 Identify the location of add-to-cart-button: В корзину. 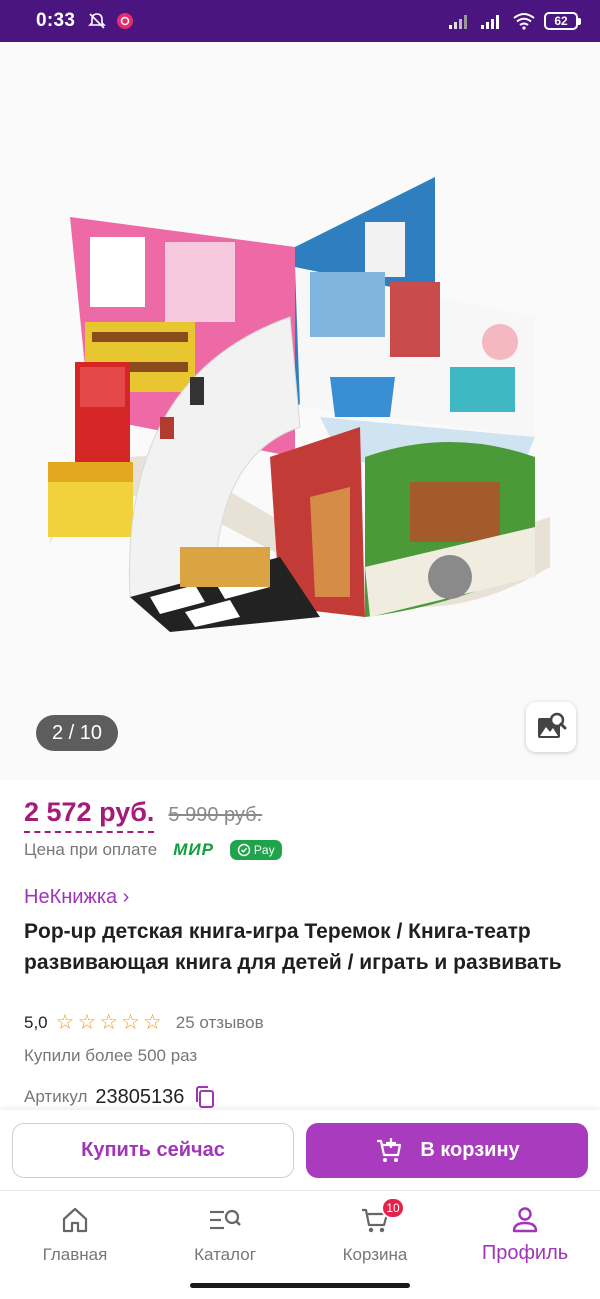
(447, 1150).